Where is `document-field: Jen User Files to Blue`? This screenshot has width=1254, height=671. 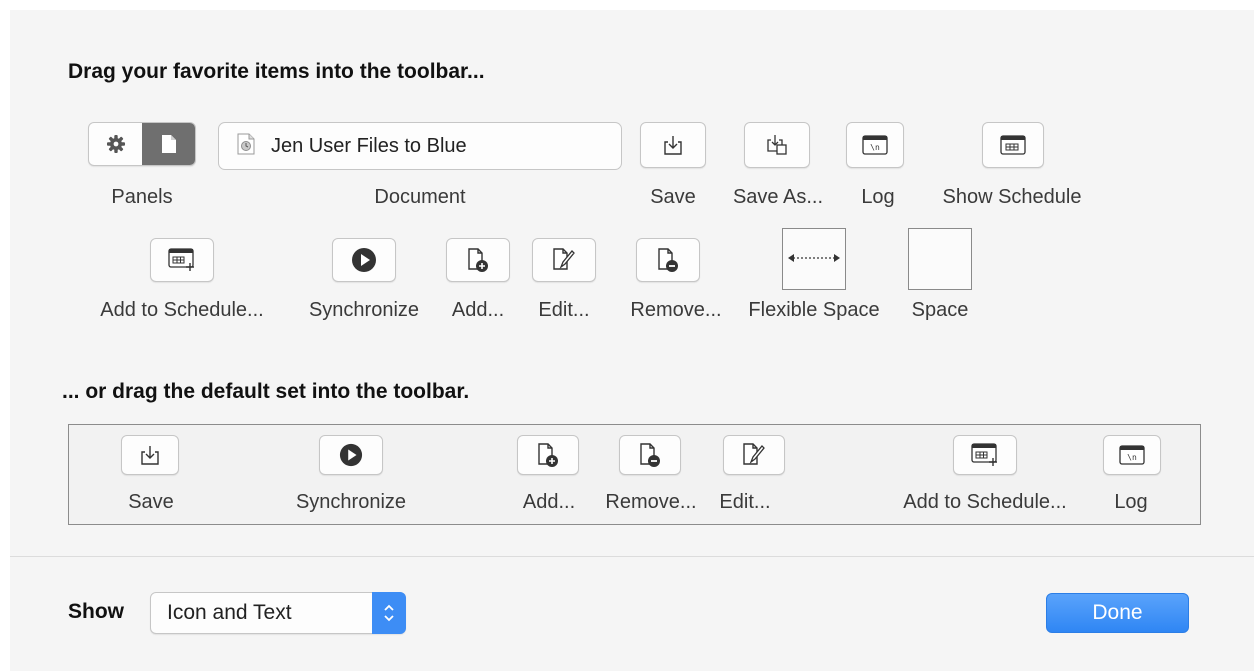
document-field: Jen User Files to Blue is located at coordinates (420, 146).